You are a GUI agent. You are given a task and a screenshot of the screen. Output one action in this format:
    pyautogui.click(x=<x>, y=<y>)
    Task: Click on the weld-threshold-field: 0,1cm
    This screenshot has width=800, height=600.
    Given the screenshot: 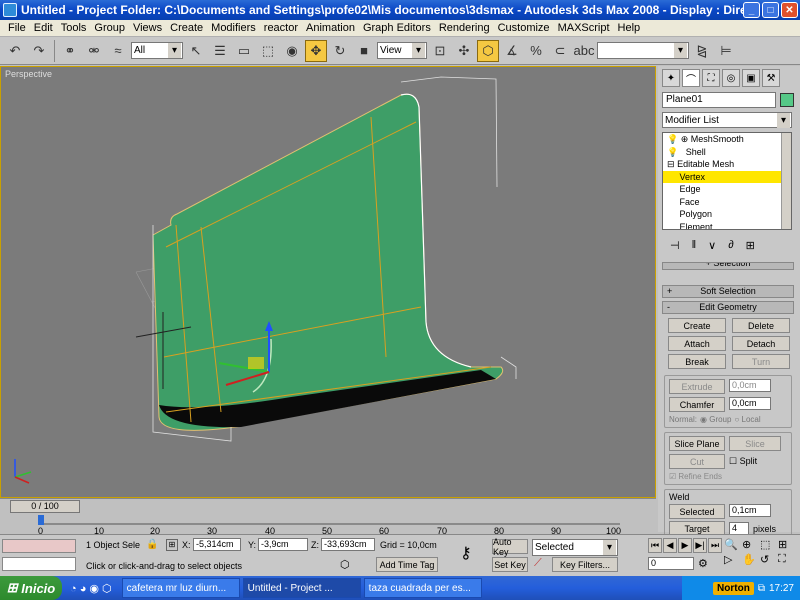 What is the action you would take?
    pyautogui.click(x=750, y=510)
    